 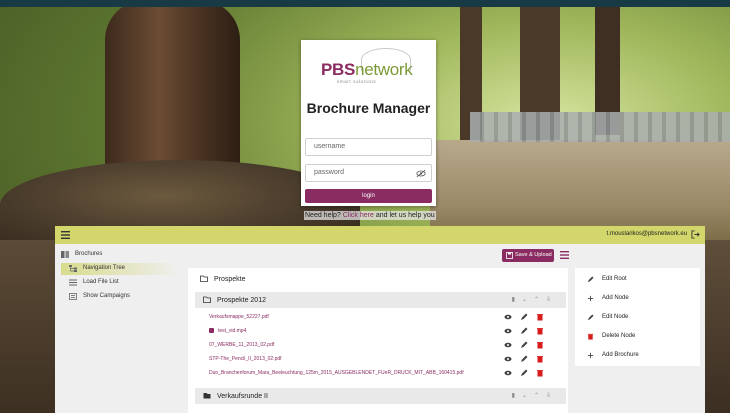 What do you see at coordinates (564, 255) in the screenshot?
I see `menu-icon` at bounding box center [564, 255].